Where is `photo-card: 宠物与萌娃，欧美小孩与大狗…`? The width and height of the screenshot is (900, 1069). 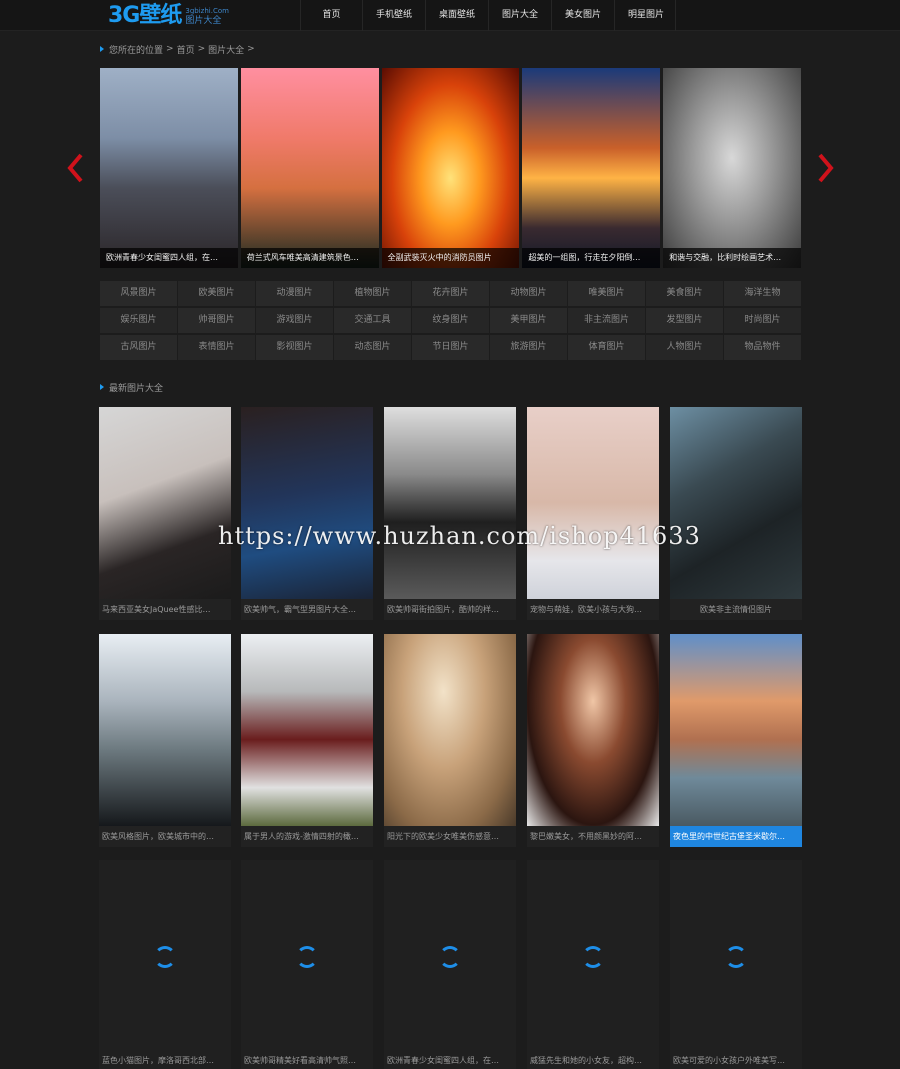 photo-card: 宠物与萌娃，欧美小孩与大狗… is located at coordinates (593, 513).